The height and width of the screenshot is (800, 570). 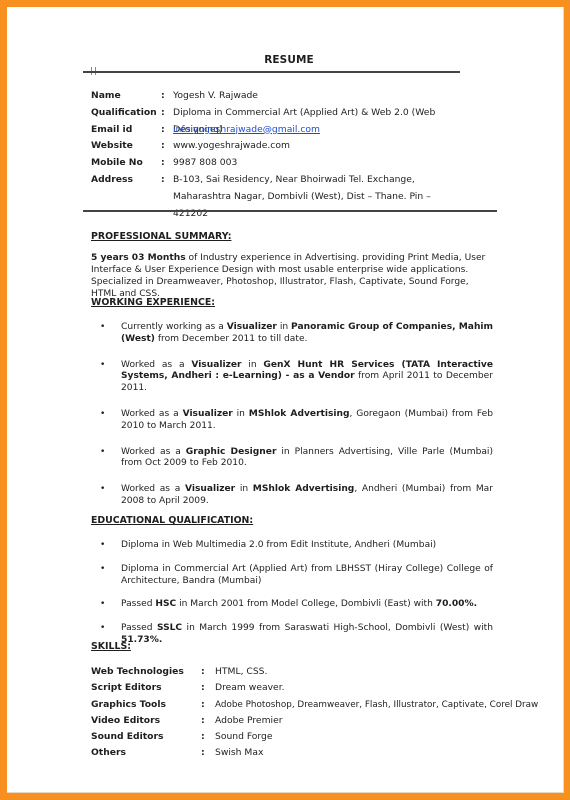 What do you see at coordinates (314, 753) in the screenshot?
I see `skill-row: Others : Swish Max` at bounding box center [314, 753].